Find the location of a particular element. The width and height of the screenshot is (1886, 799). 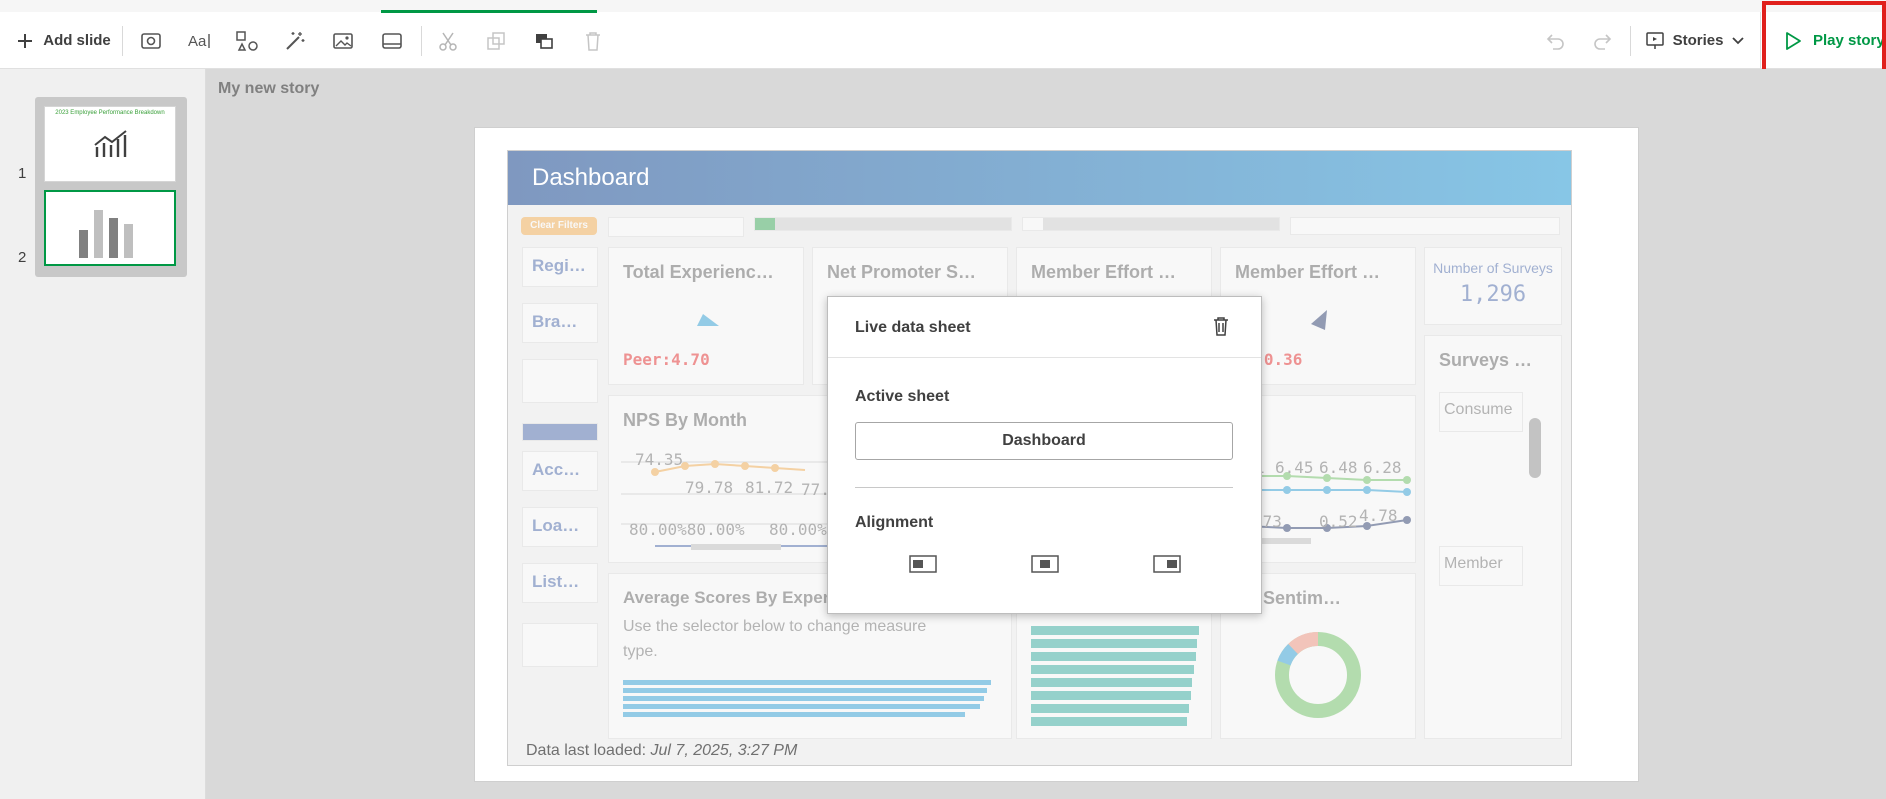

shapes-icon is located at coordinates (247, 40).